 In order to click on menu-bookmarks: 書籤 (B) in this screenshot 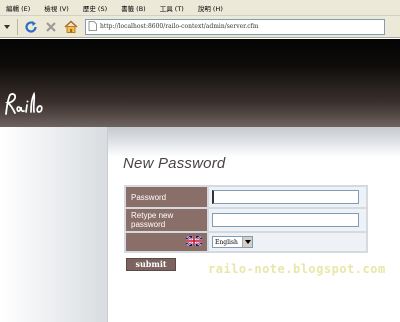, I will do `click(133, 8)`.